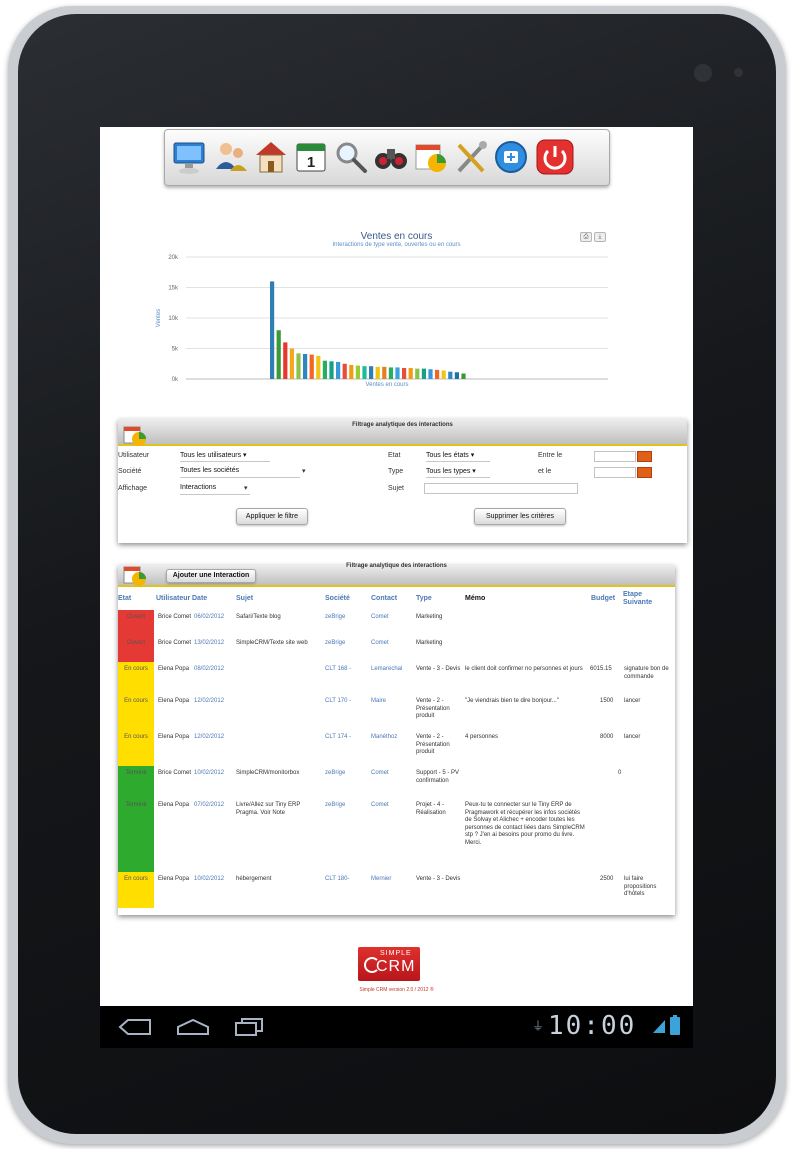 This screenshot has width=794, height=1149. Describe the element at coordinates (209, 644) in the screenshot. I see `date-cell: 13/02/2012` at that location.